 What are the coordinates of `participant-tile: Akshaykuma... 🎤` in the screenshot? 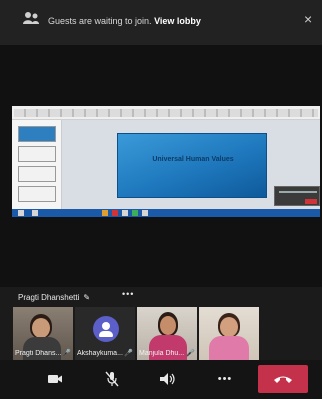 It's located at (105, 333).